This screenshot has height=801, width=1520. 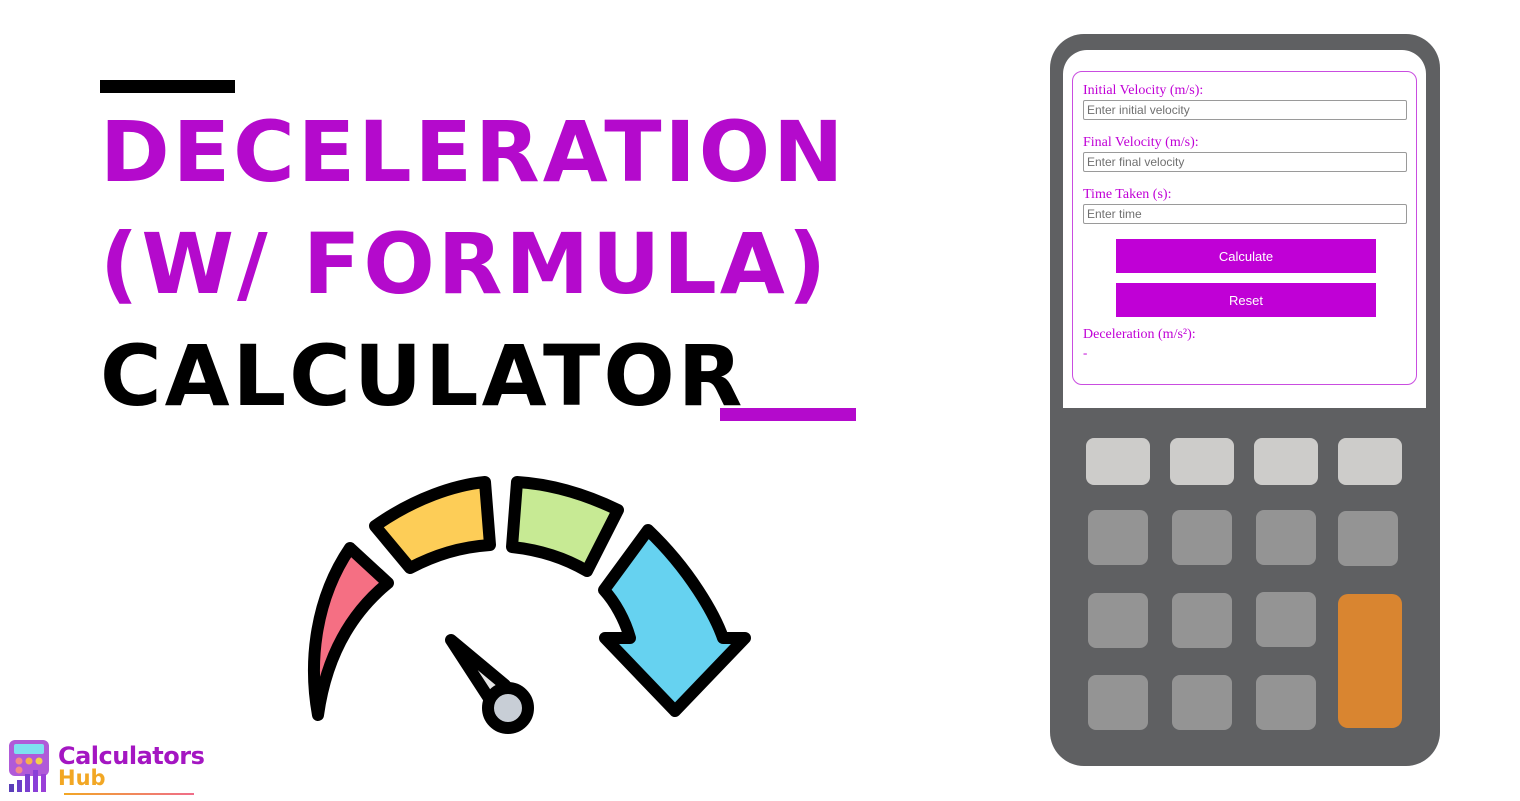 What do you see at coordinates (1245, 110) in the screenshot?
I see `initial-velocity-input` at bounding box center [1245, 110].